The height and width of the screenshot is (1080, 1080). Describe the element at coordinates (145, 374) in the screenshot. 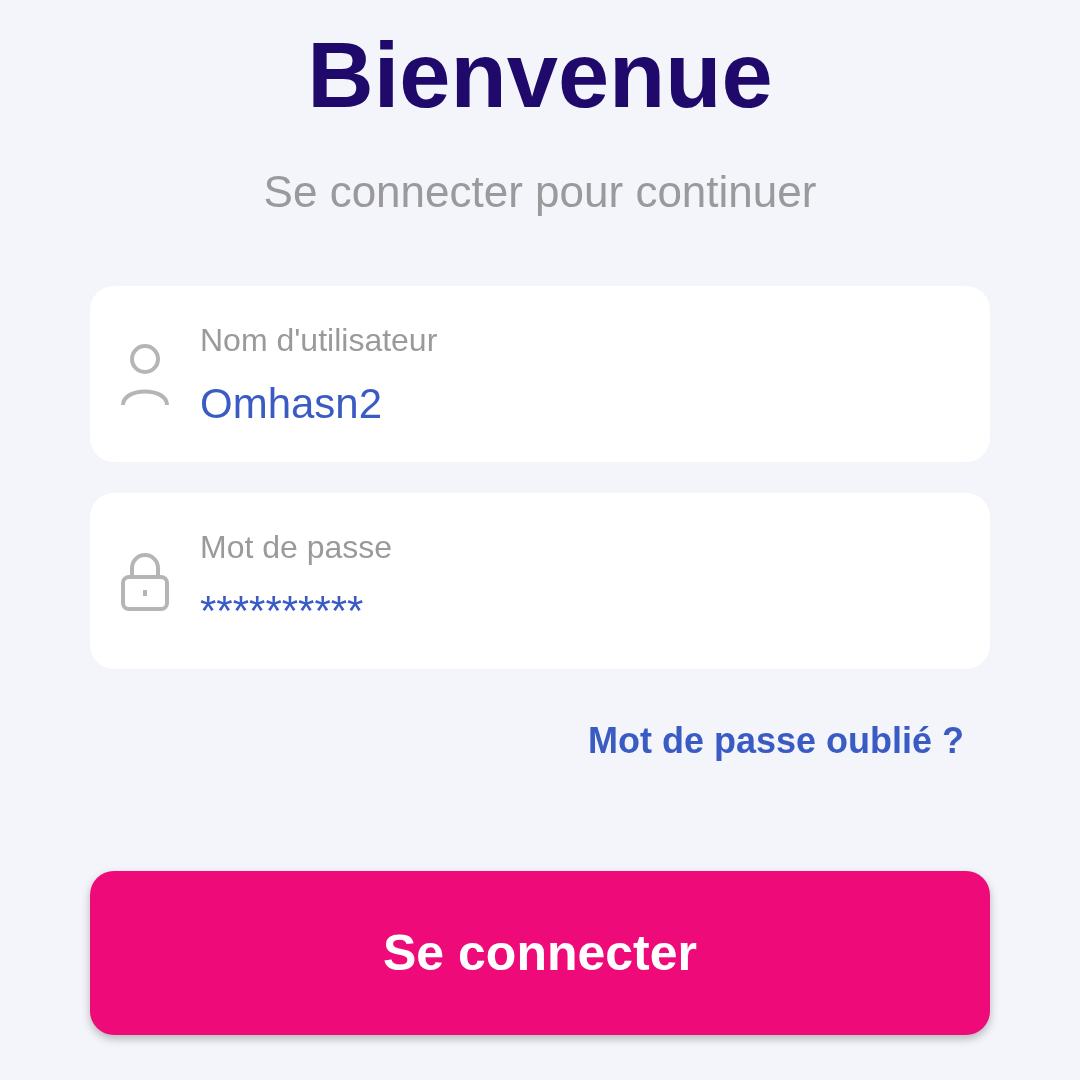

I see `user-icon` at that location.